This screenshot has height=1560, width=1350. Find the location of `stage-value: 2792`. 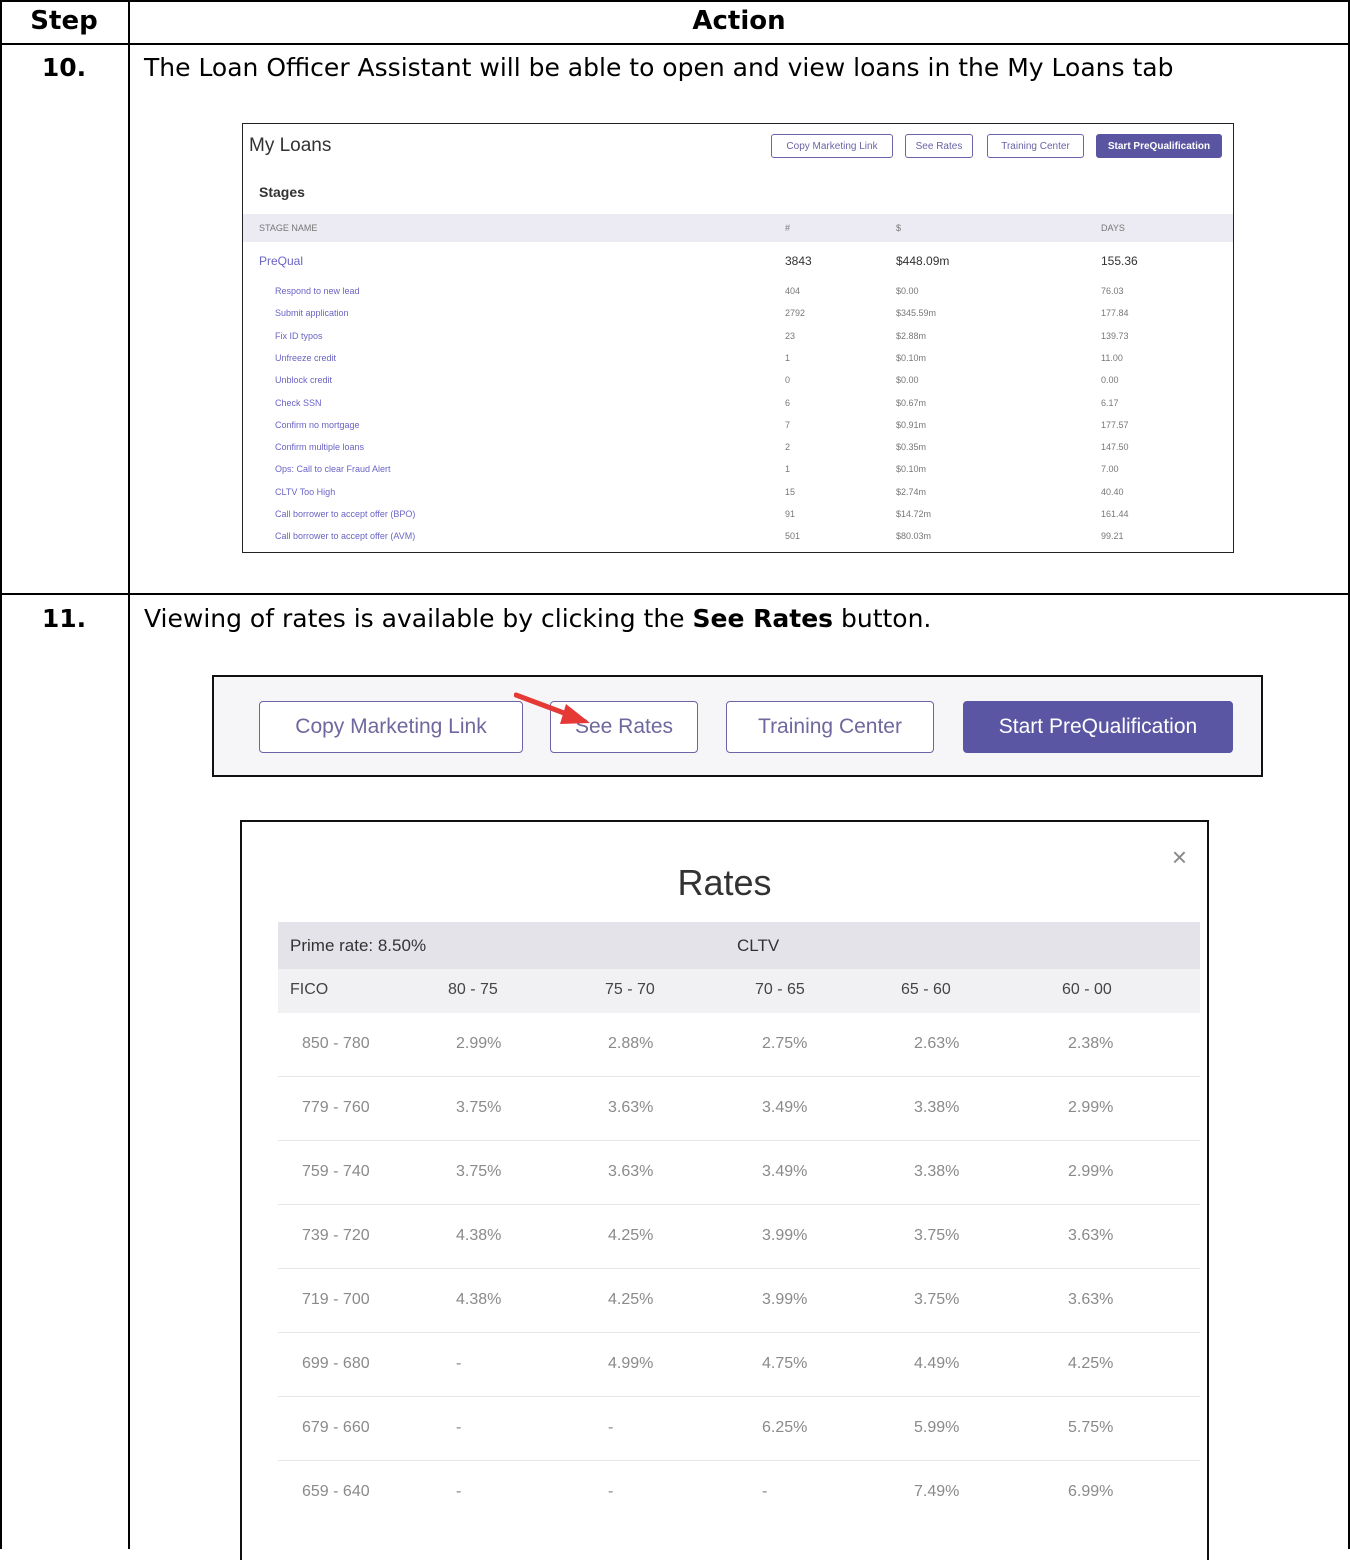

stage-value: 2792 is located at coordinates (795, 313).